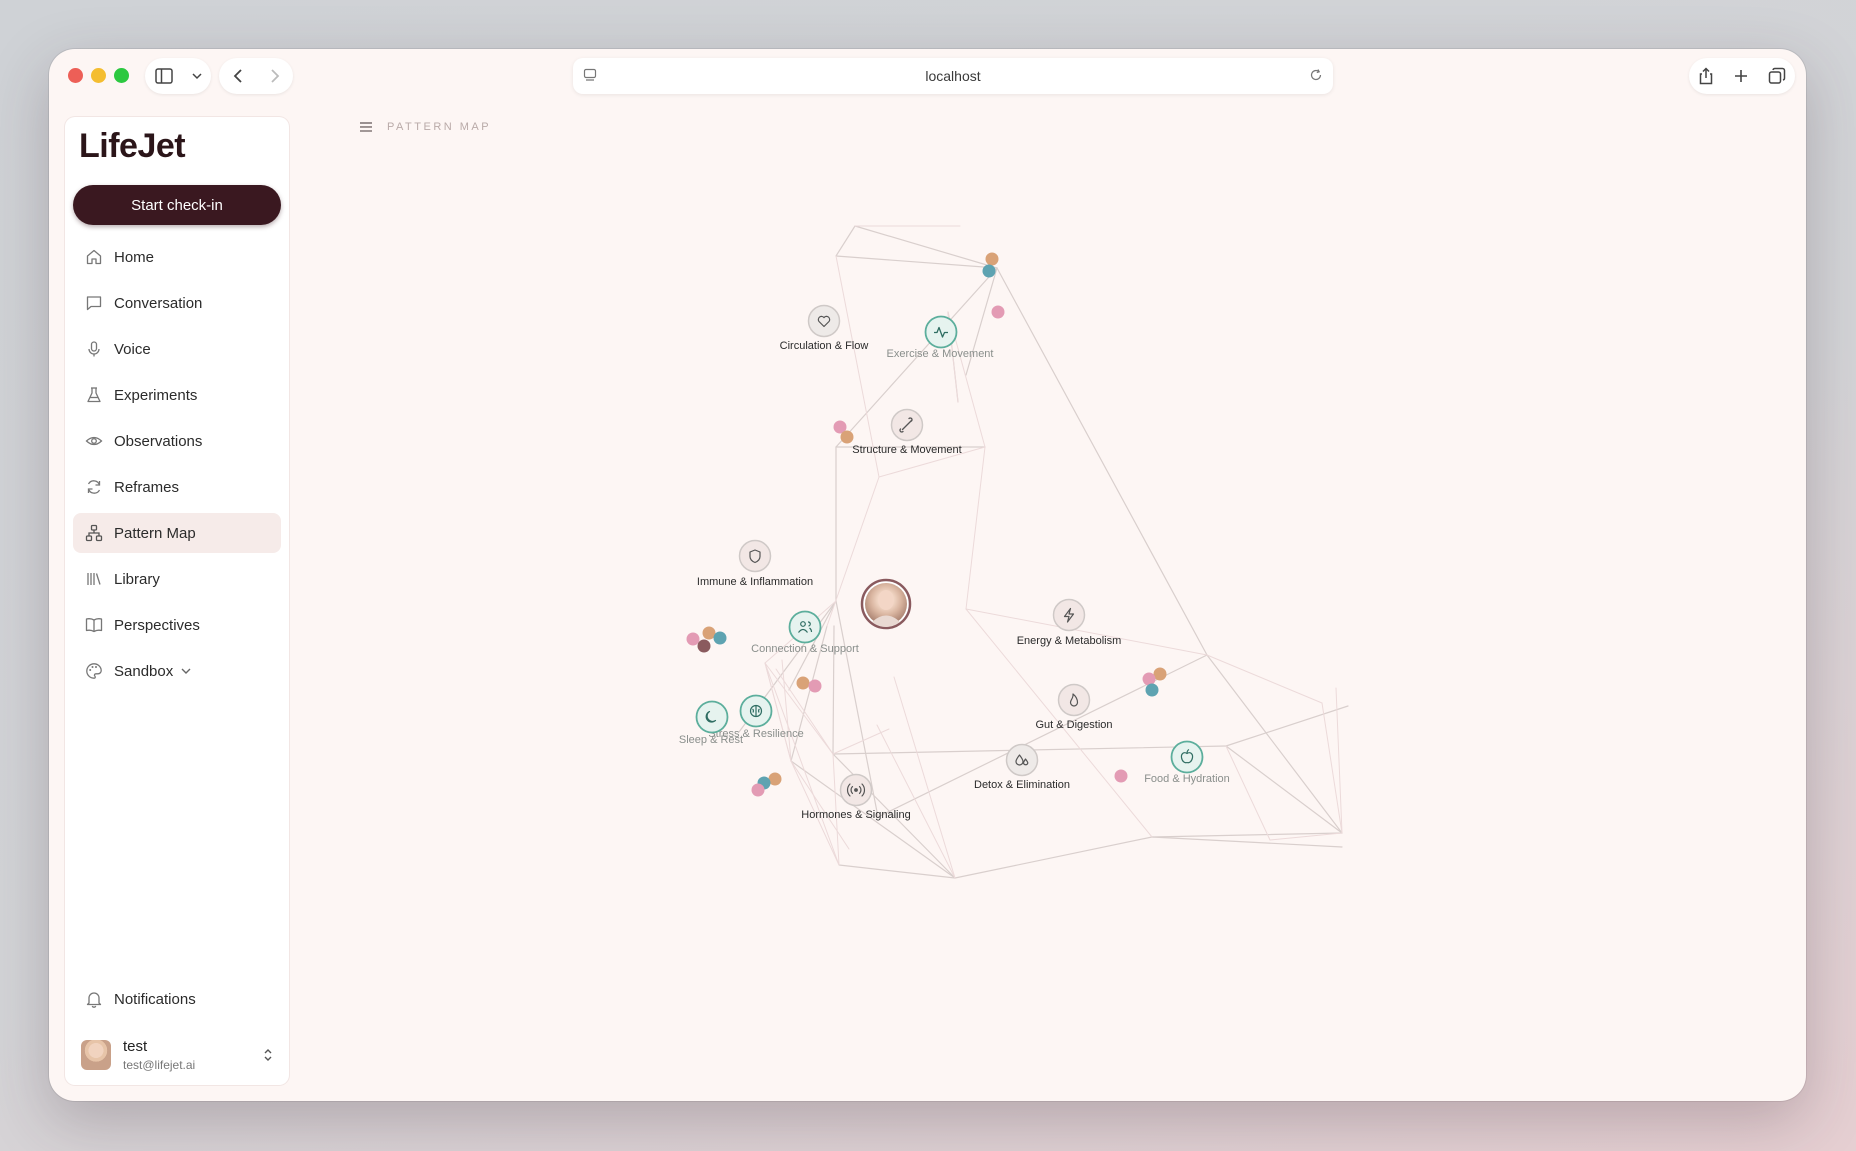 The height and width of the screenshot is (1151, 1856). What do you see at coordinates (805, 649) in the screenshot?
I see `node-label: Connection & Support` at bounding box center [805, 649].